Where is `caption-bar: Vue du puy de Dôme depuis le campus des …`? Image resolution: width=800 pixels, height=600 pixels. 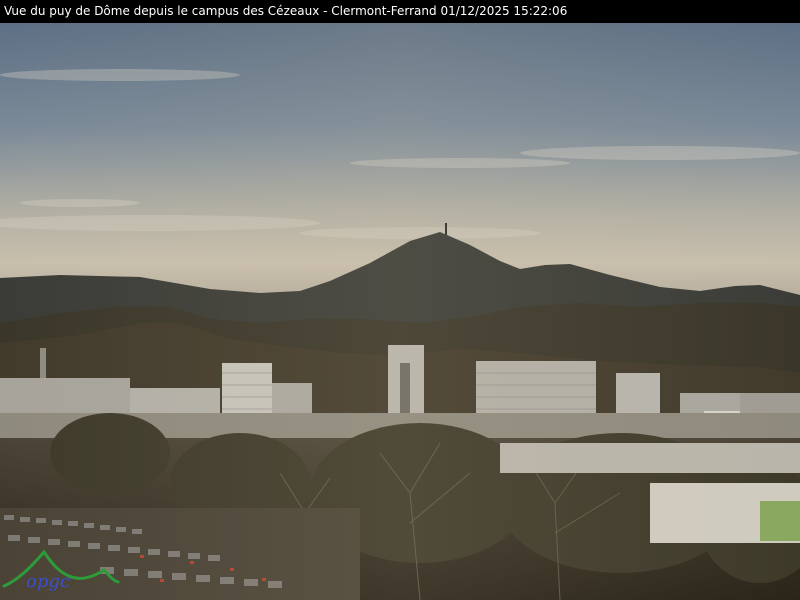 caption-bar: Vue du puy de Dôme depuis le campus des … is located at coordinates (400, 11).